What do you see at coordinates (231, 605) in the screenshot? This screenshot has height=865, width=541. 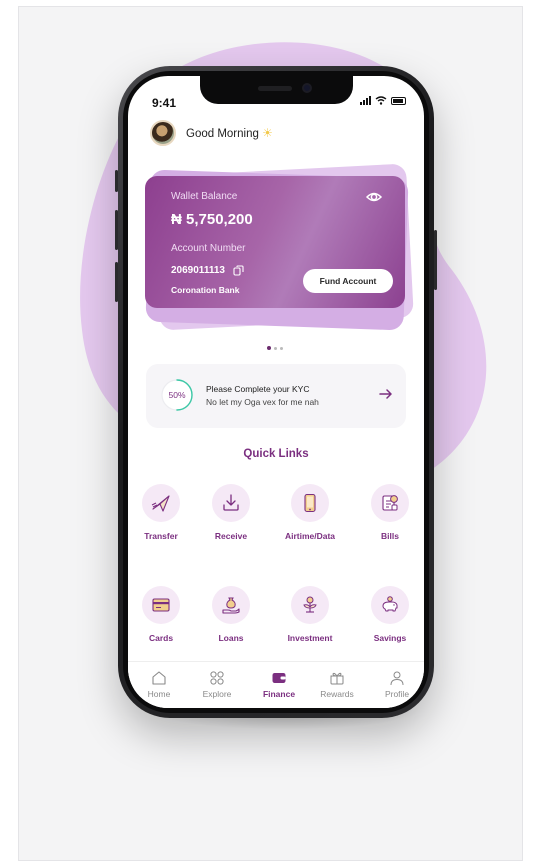 I see `money-bag-hand-icon` at bounding box center [231, 605].